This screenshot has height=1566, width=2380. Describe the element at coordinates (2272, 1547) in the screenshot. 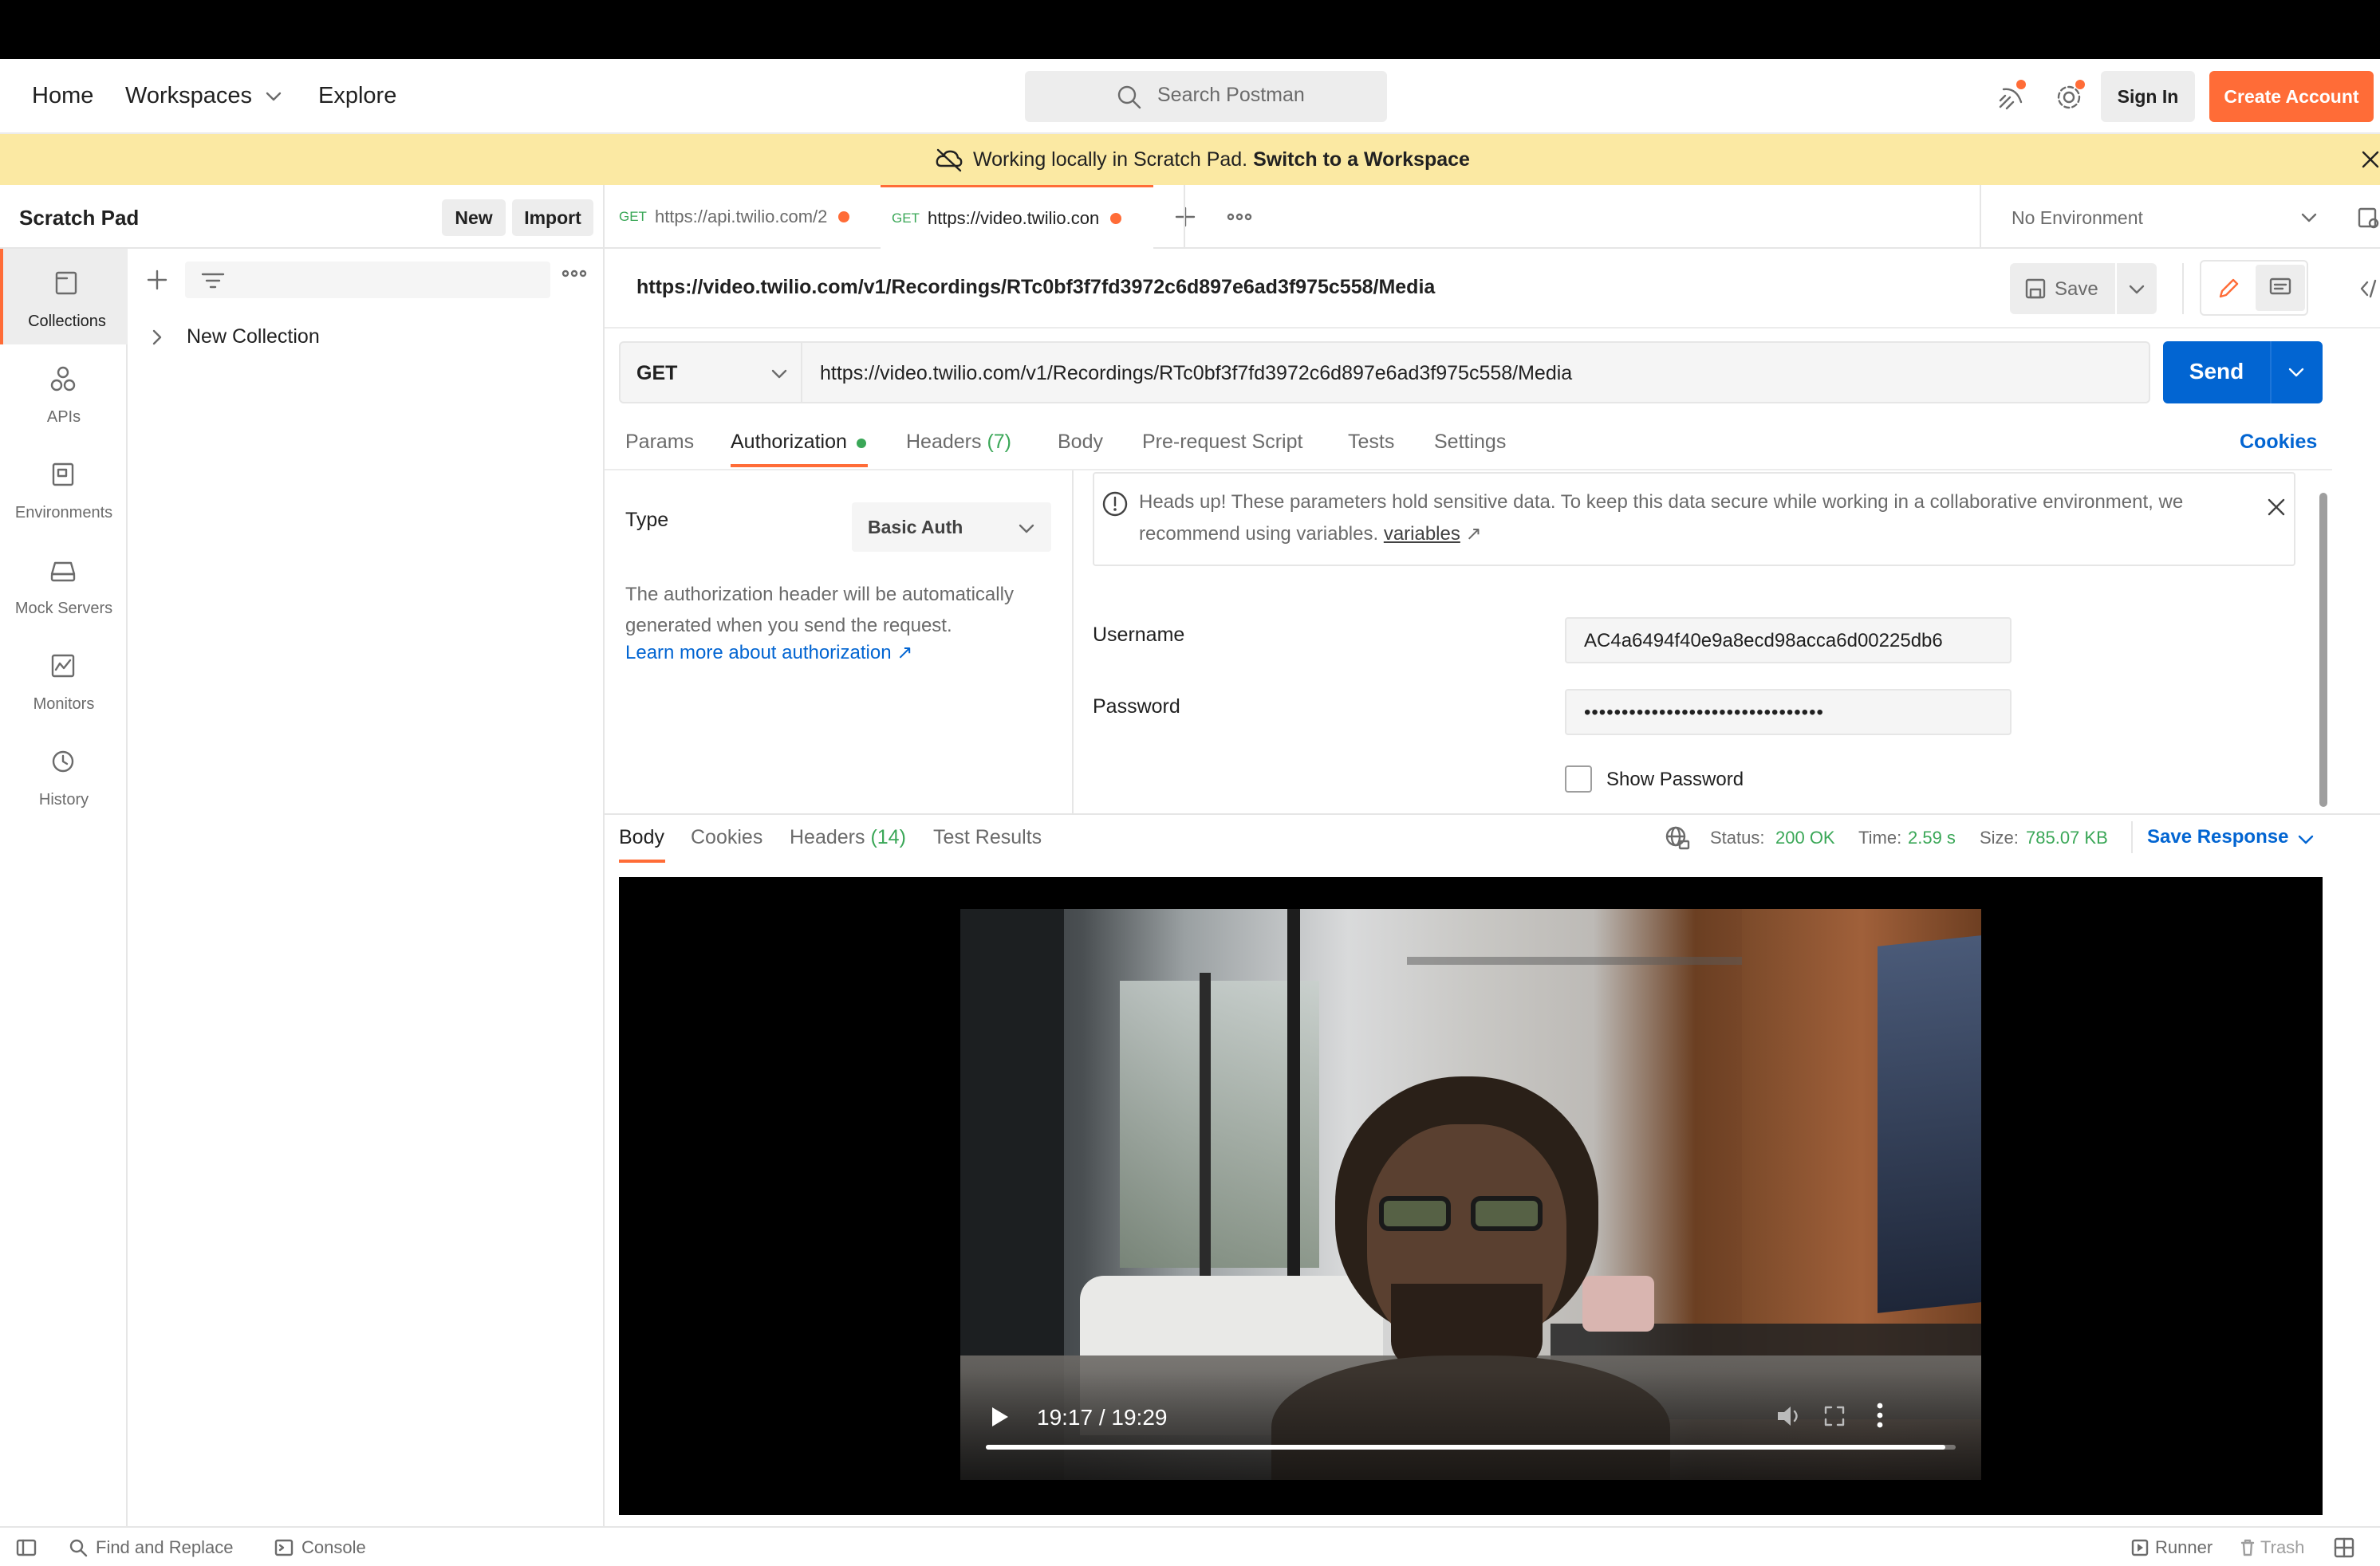

I see `trash-button: Trash` at that location.